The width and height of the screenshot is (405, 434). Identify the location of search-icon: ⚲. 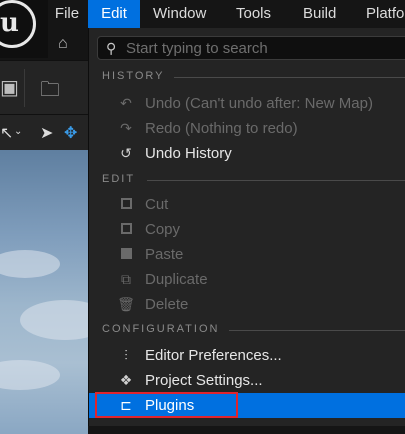
(111, 48).